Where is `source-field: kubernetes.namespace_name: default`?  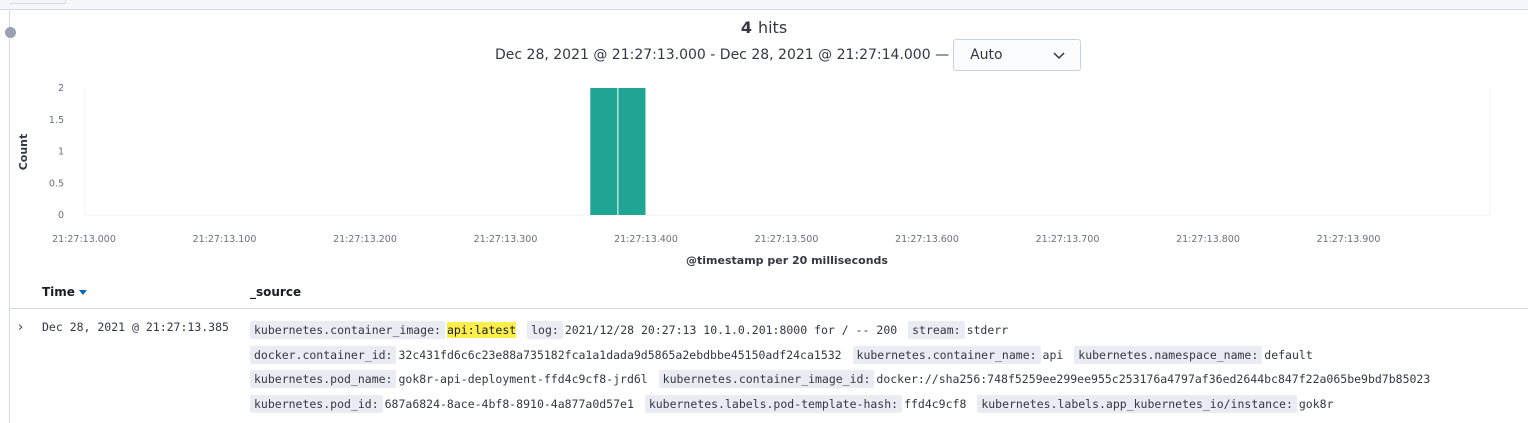 source-field: kubernetes.namespace_name: default is located at coordinates (1194, 354).